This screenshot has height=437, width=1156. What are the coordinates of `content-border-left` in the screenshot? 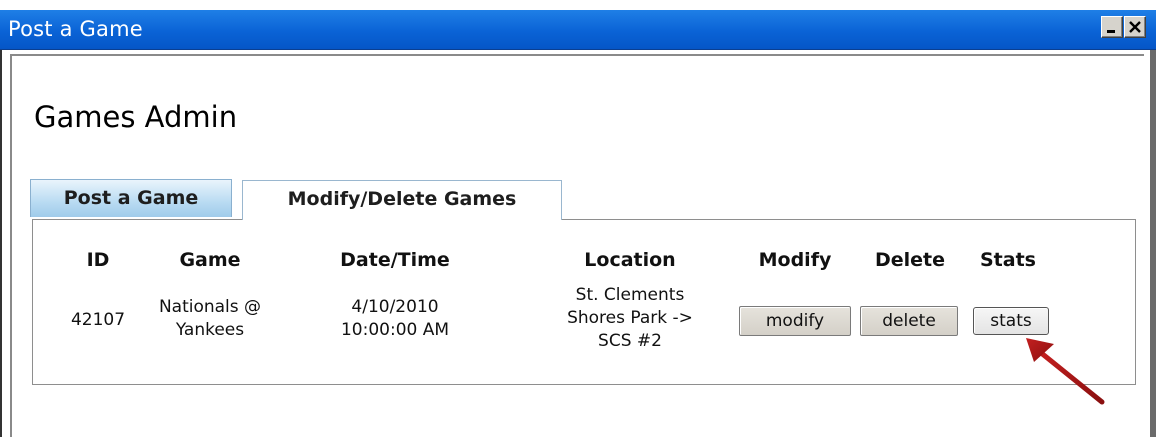 It's located at (11, 245).